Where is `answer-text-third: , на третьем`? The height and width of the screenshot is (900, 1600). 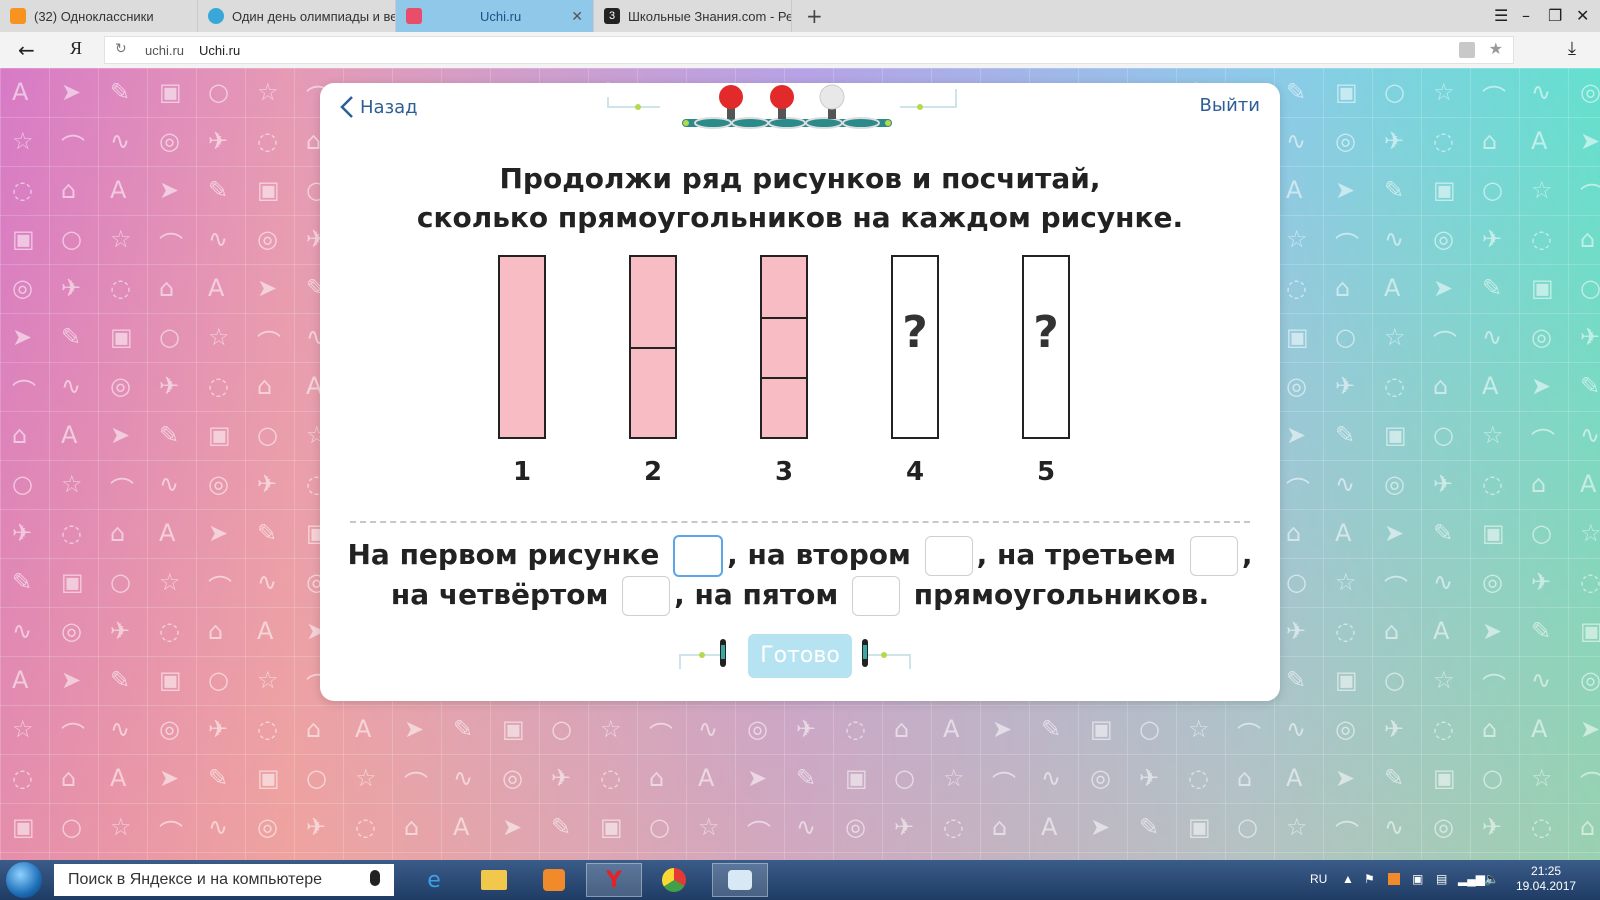
answer-text-third: , на третьем is located at coordinates (1076, 554).